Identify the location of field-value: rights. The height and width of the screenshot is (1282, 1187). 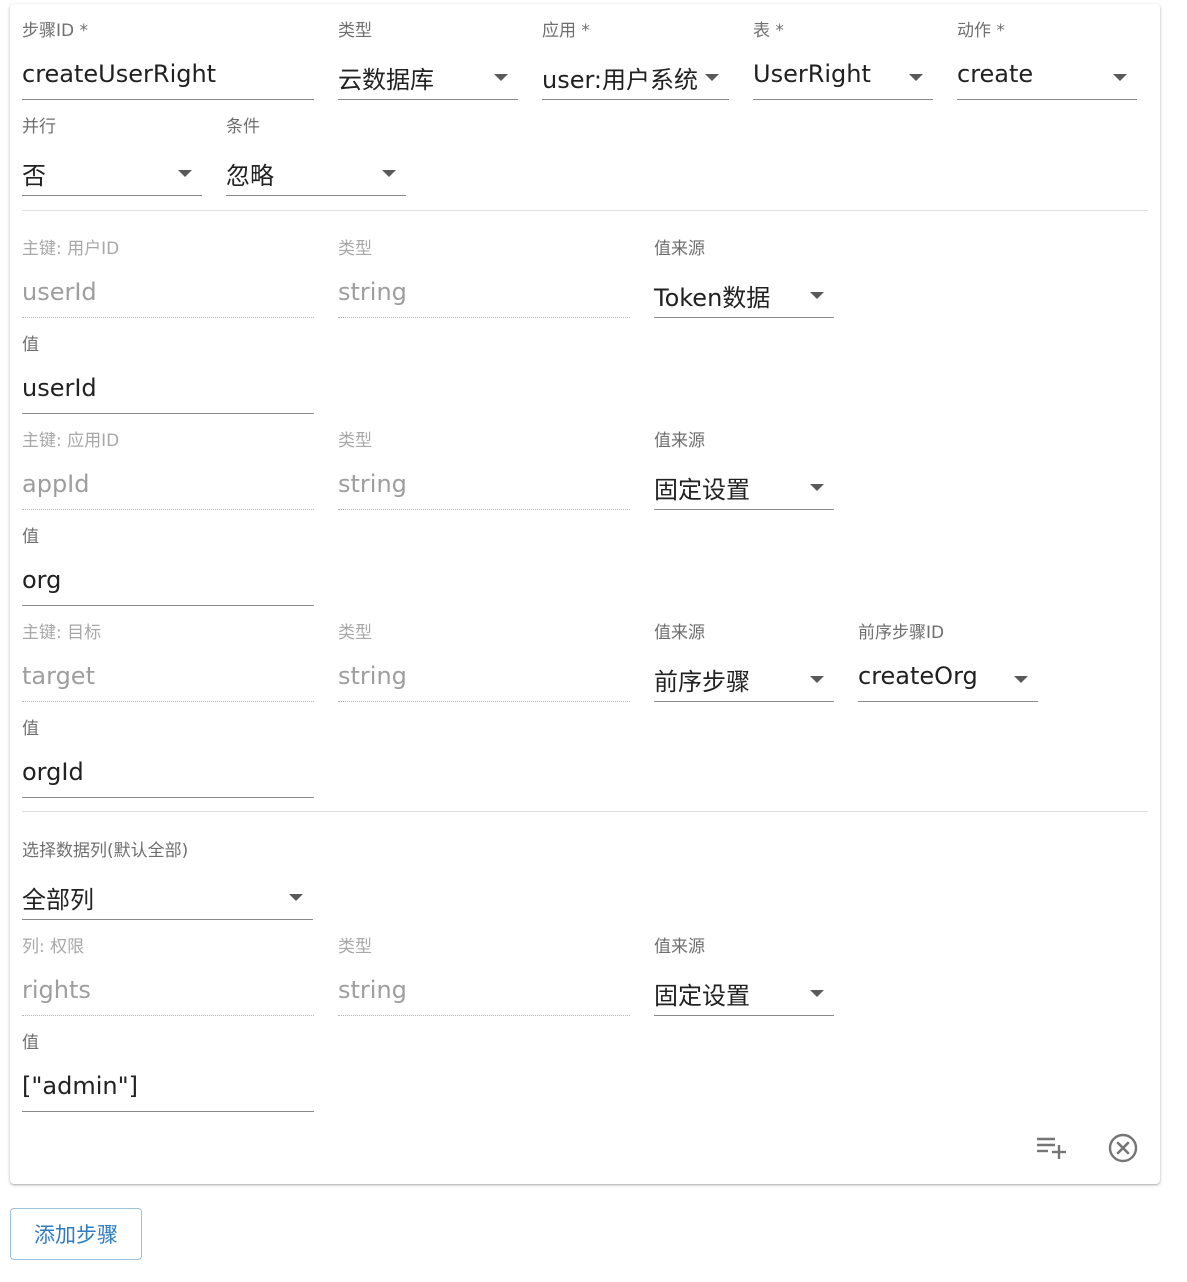
(56, 990).